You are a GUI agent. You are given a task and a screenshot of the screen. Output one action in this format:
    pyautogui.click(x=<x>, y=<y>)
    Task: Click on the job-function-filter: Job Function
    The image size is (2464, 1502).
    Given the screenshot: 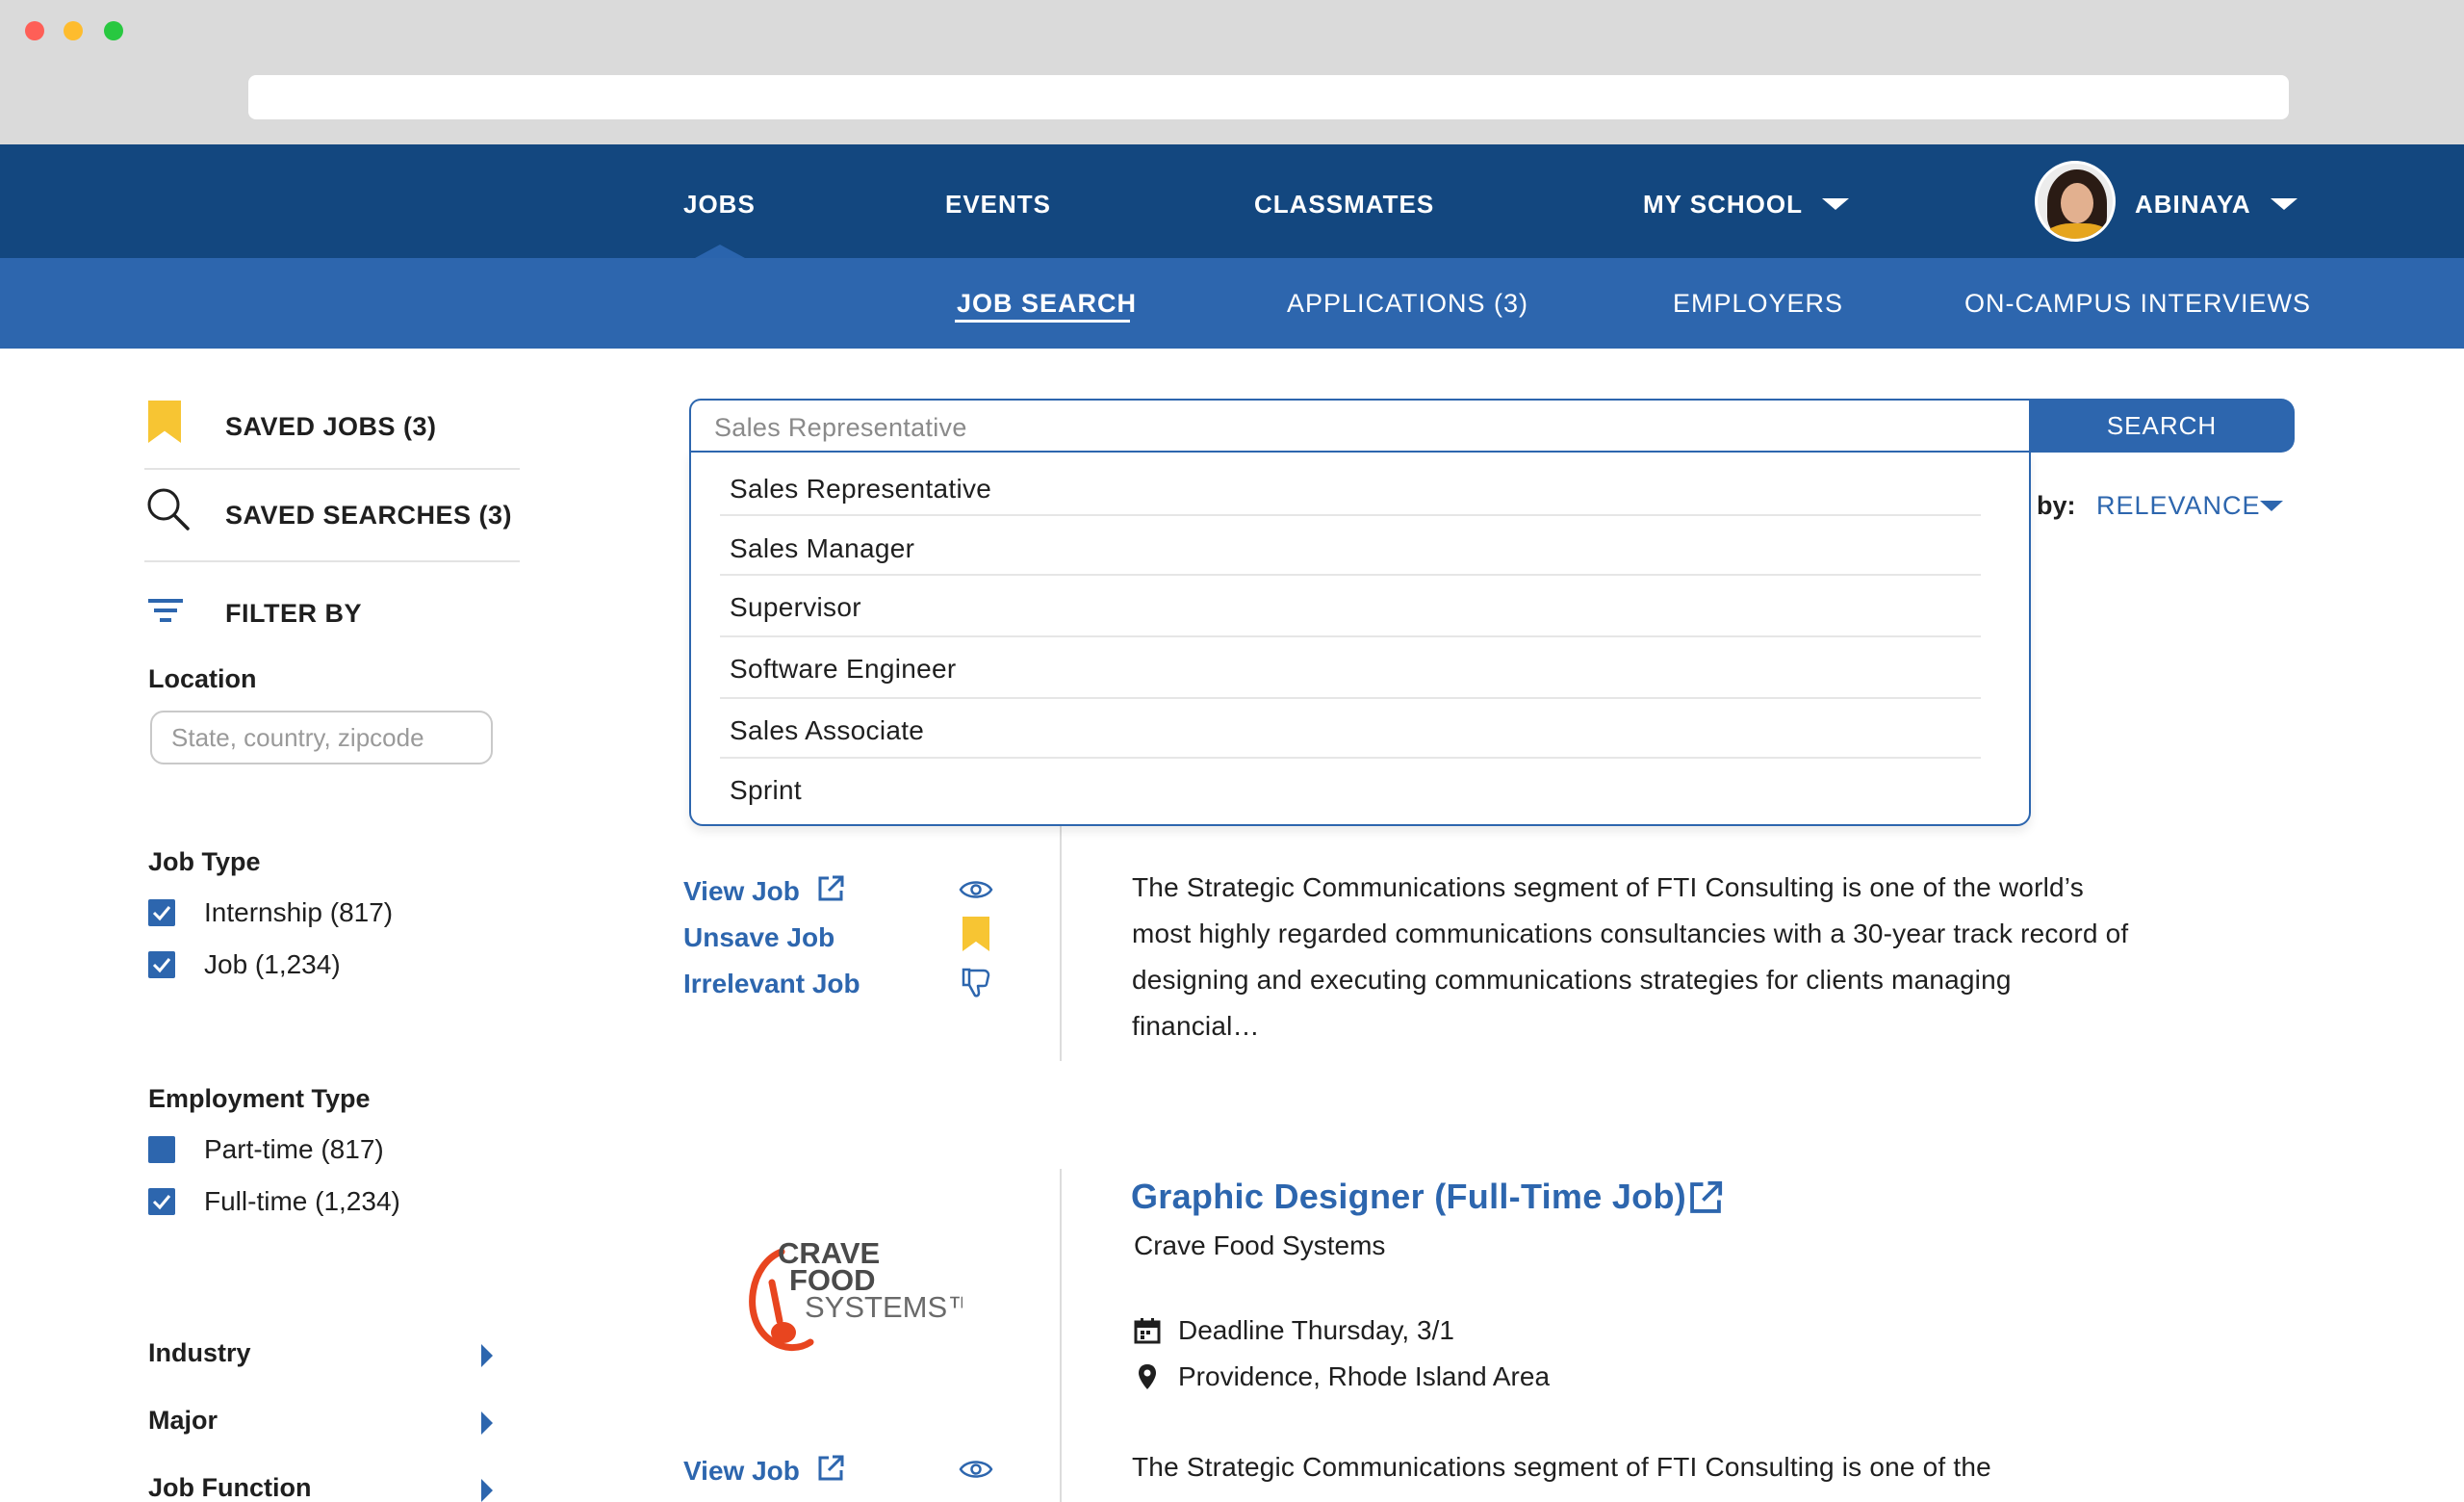 What is the action you would take?
    pyautogui.click(x=324, y=1485)
    